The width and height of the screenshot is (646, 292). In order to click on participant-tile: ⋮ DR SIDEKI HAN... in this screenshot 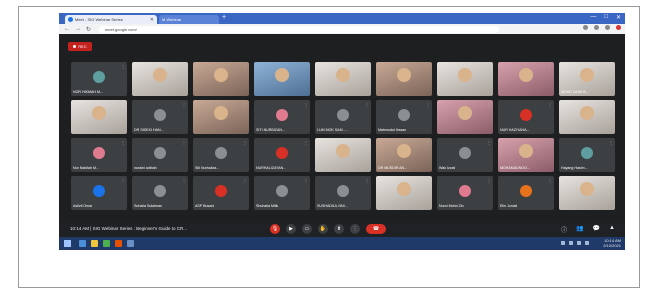, I will do `click(160, 117)`.